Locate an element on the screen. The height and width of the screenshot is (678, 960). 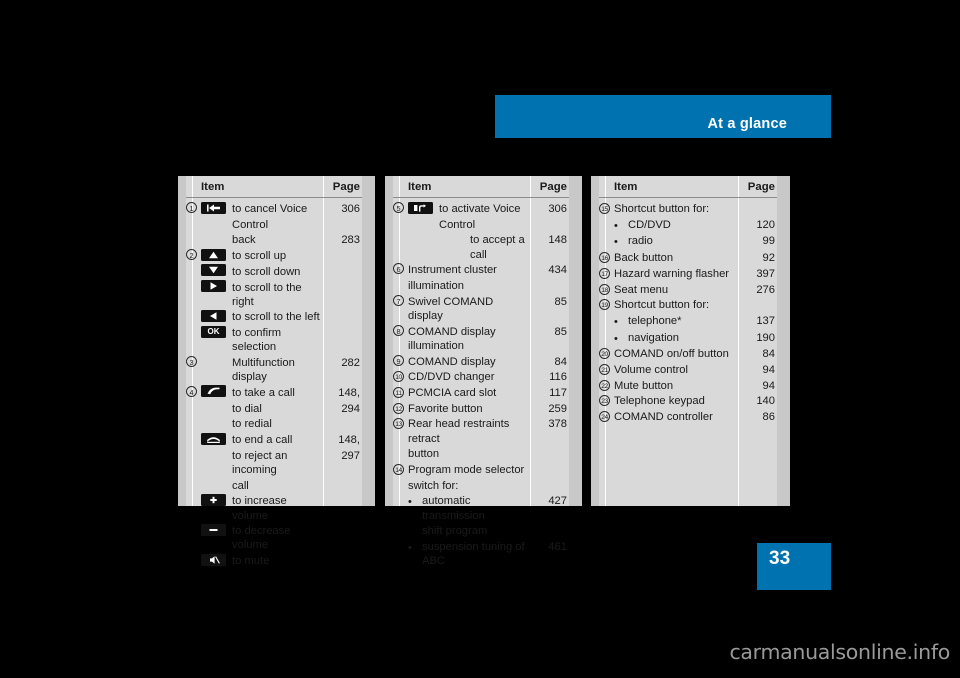
table-row: illumination is located at coordinates (481, 285).